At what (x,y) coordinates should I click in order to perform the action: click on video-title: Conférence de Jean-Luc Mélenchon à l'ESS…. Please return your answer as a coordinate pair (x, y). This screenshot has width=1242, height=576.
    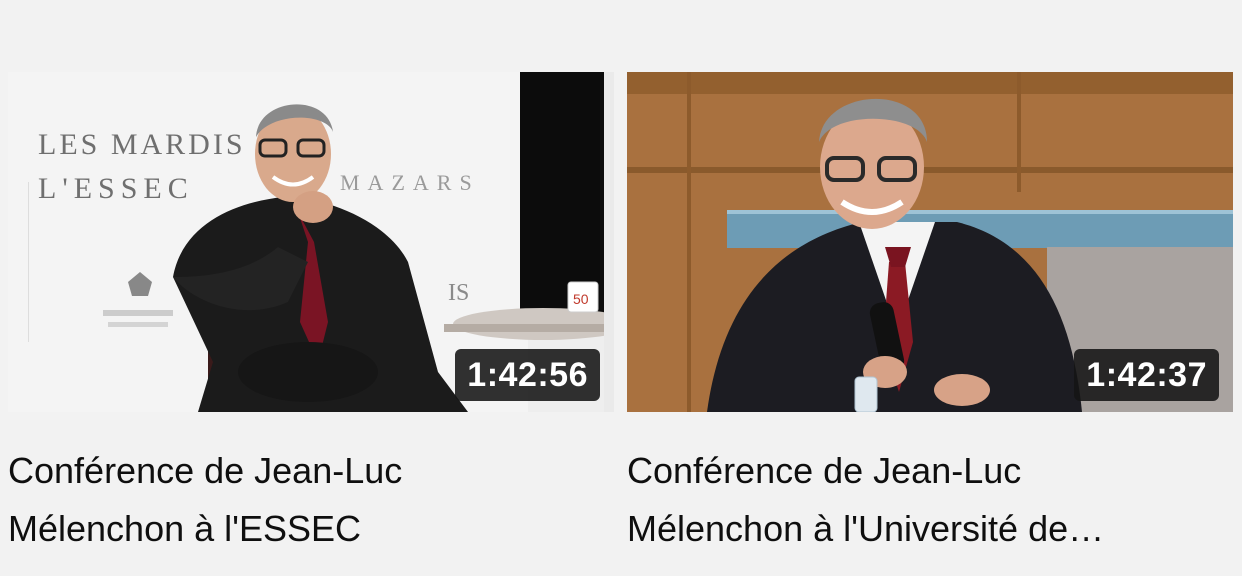
    Looking at the image, I should click on (288, 500).